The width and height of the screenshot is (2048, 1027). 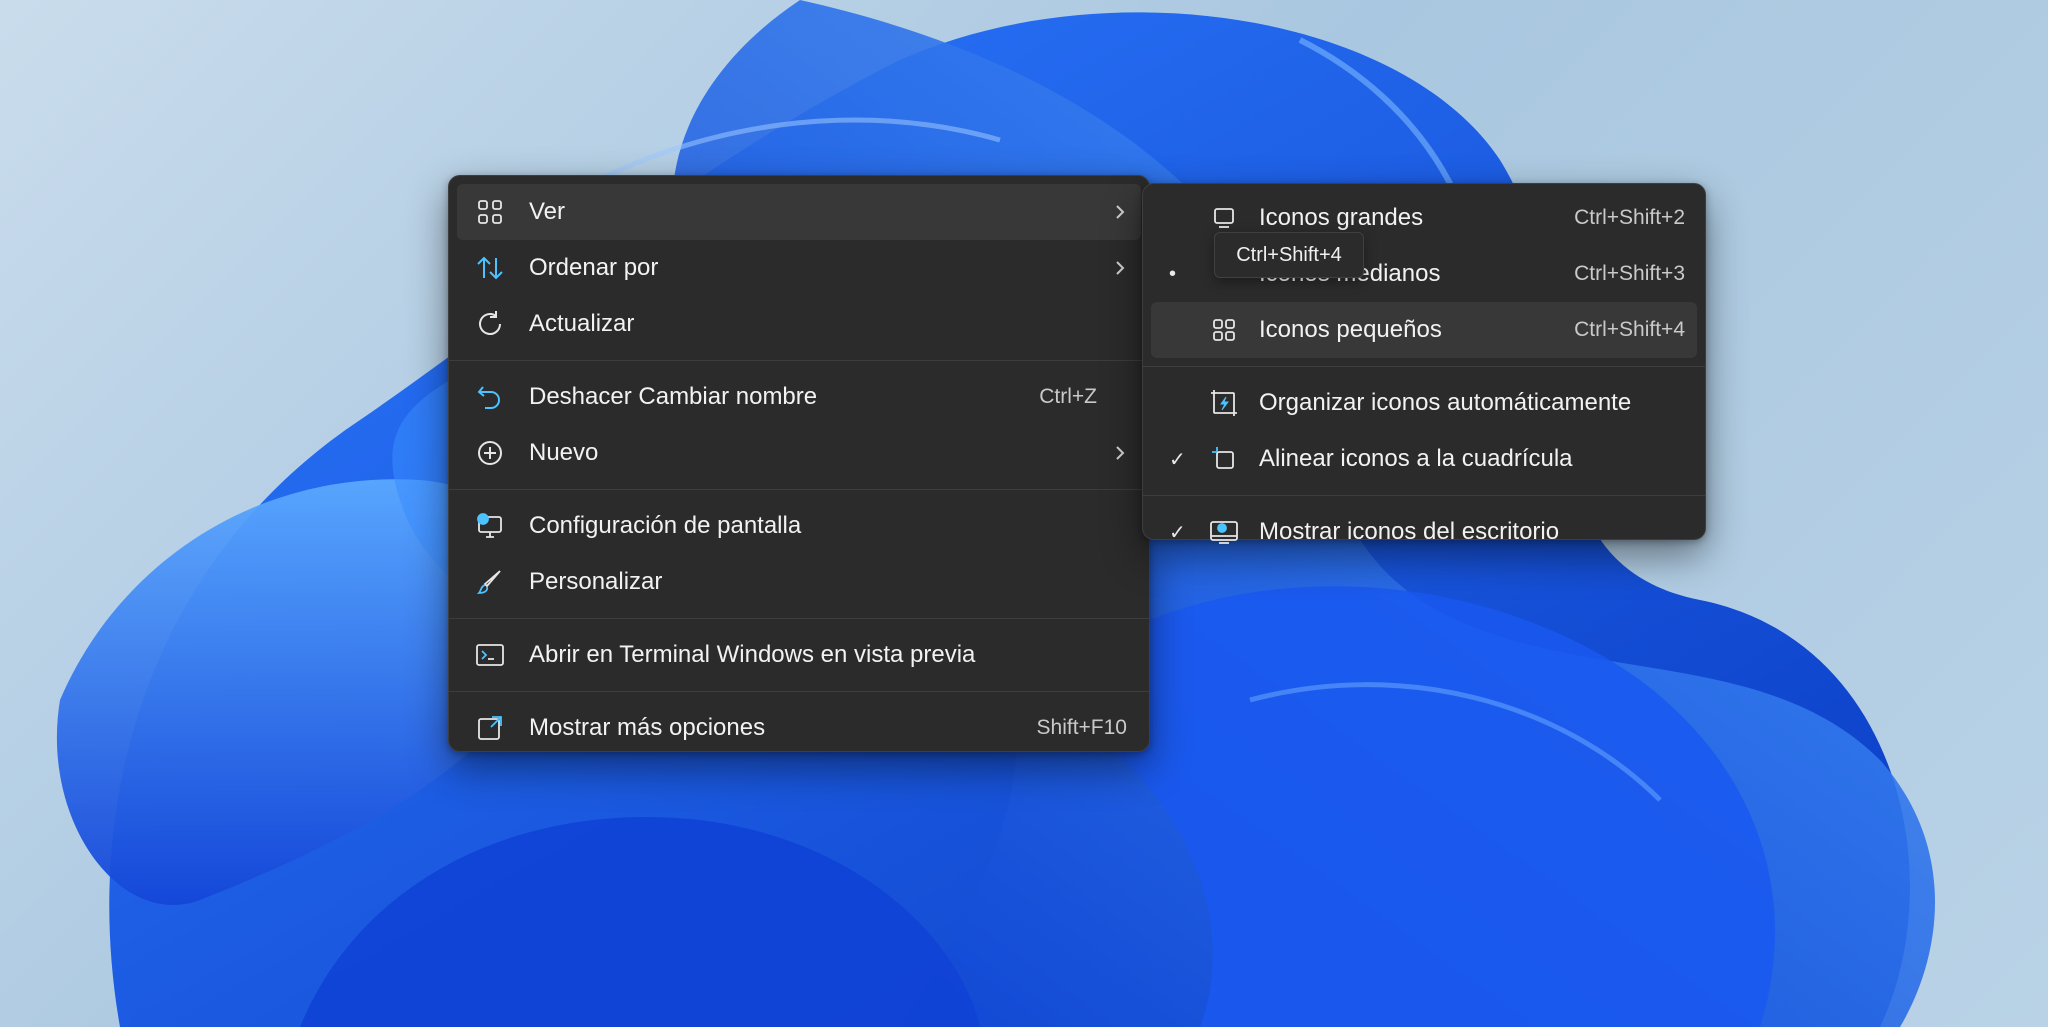 What do you see at coordinates (582, 323) in the screenshot?
I see `menu-item-label: Actualizar` at bounding box center [582, 323].